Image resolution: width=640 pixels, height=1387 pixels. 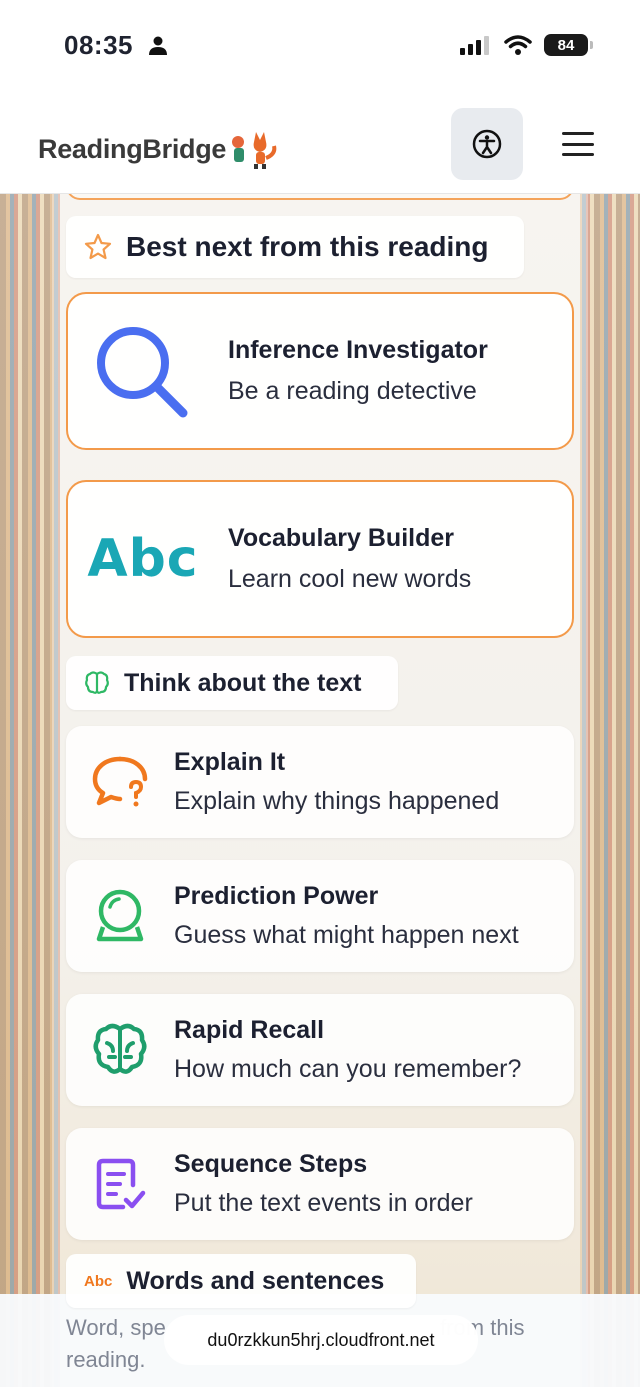 I want to click on card-subtitle: How much can you remember?, so click(x=348, y=1069).